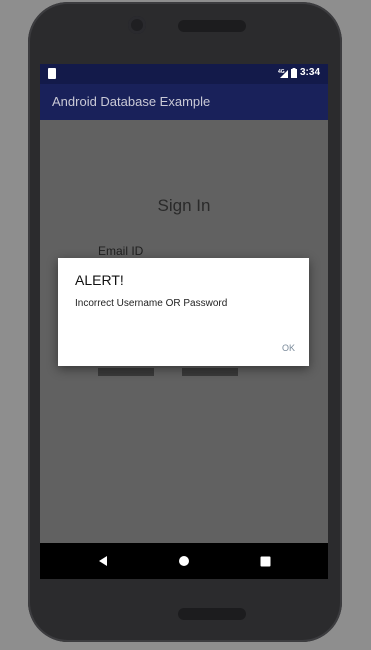  I want to click on alert-dialog: ALERT! Incorrect Username OR Password OK, so click(183, 312).